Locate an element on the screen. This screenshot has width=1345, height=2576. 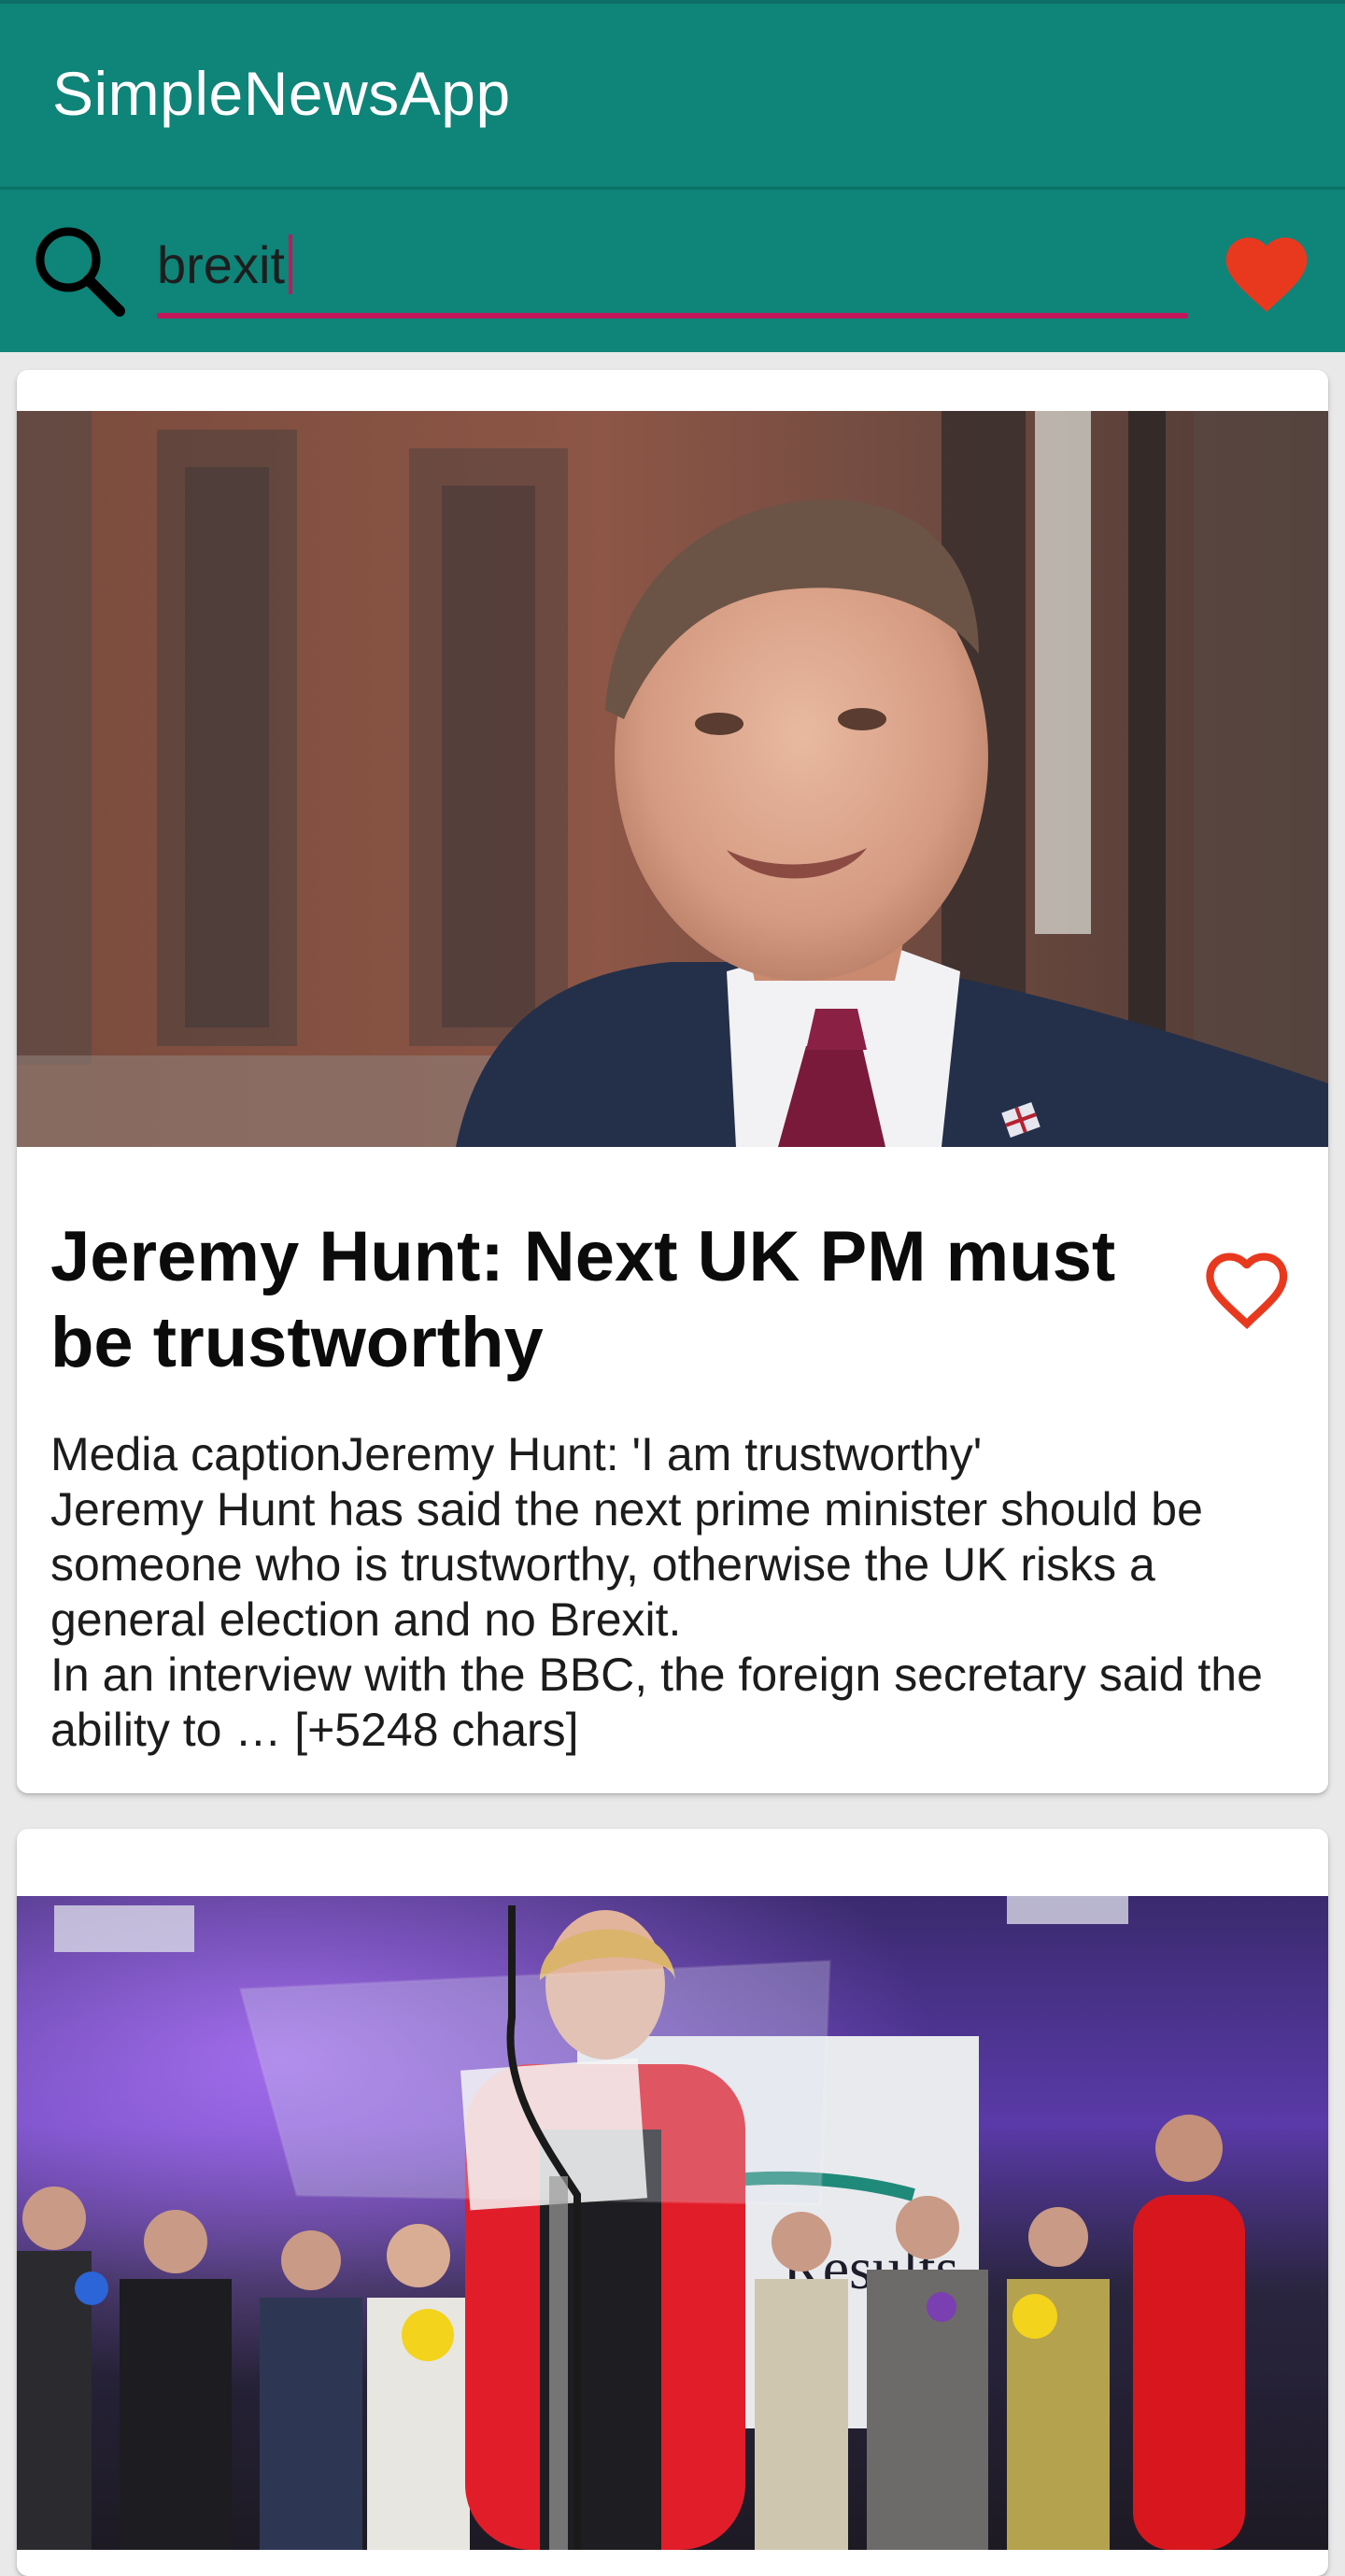
search-field is located at coordinates (672, 271).